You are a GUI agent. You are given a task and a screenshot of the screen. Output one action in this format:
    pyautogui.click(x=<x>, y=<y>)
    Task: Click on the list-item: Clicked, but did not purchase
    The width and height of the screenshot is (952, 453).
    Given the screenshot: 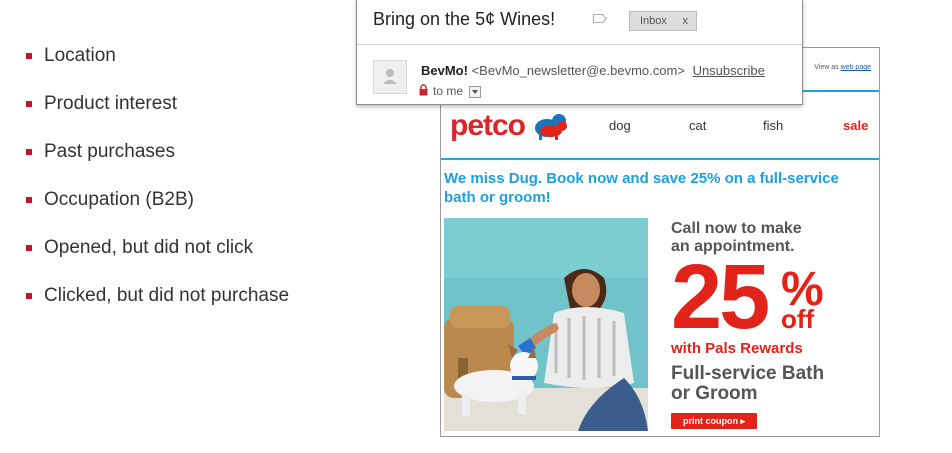 What is the action you would take?
    pyautogui.click(x=157, y=296)
    